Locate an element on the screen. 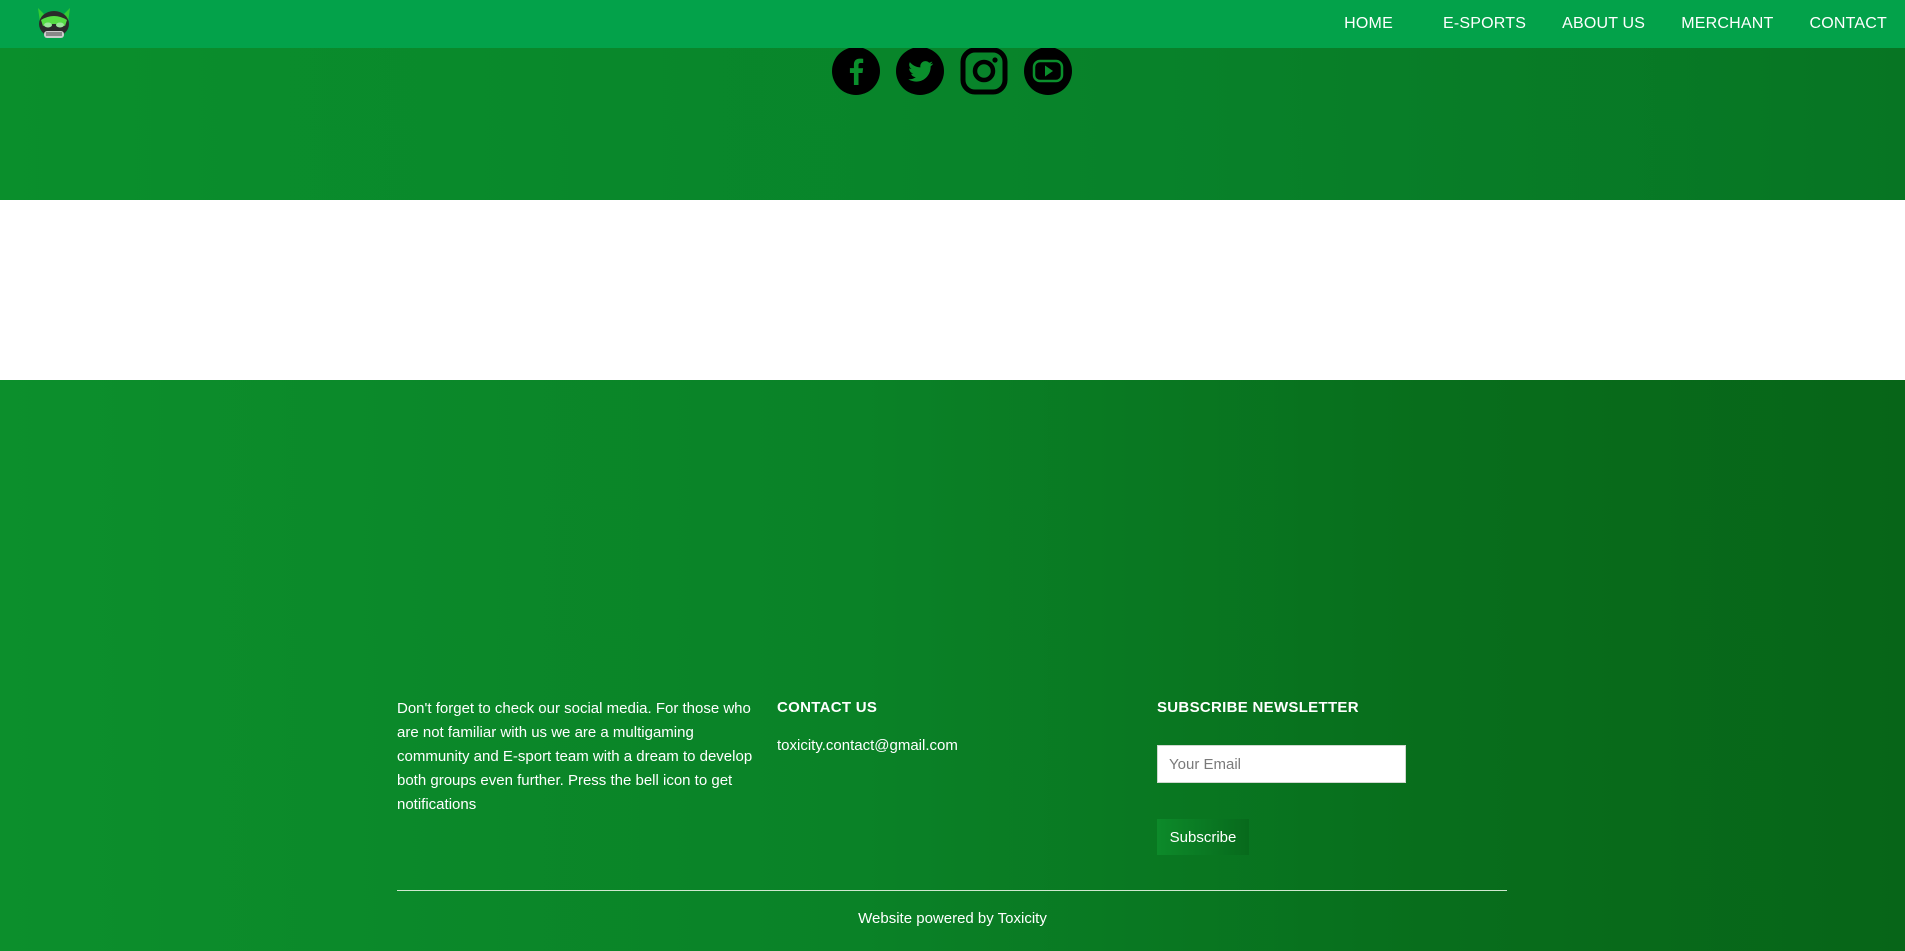 The image size is (1905, 951). email-field is located at coordinates (1281, 764).